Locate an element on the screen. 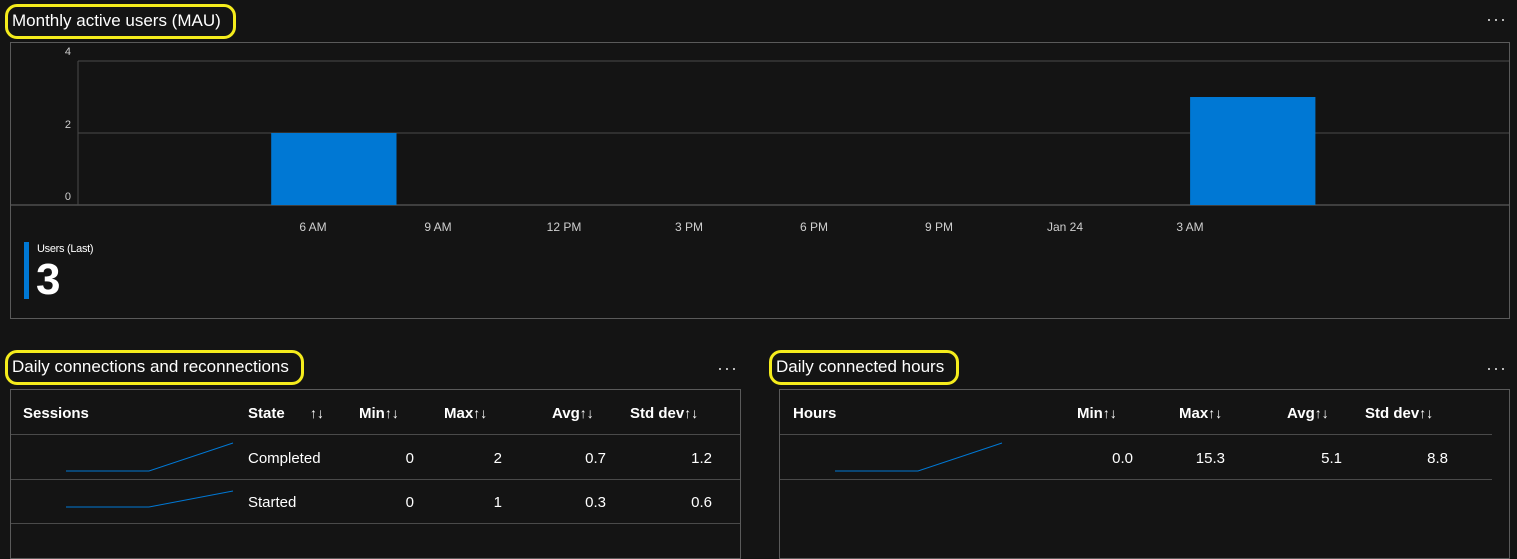  cell-std: 8.8 is located at coordinates (1437, 458).